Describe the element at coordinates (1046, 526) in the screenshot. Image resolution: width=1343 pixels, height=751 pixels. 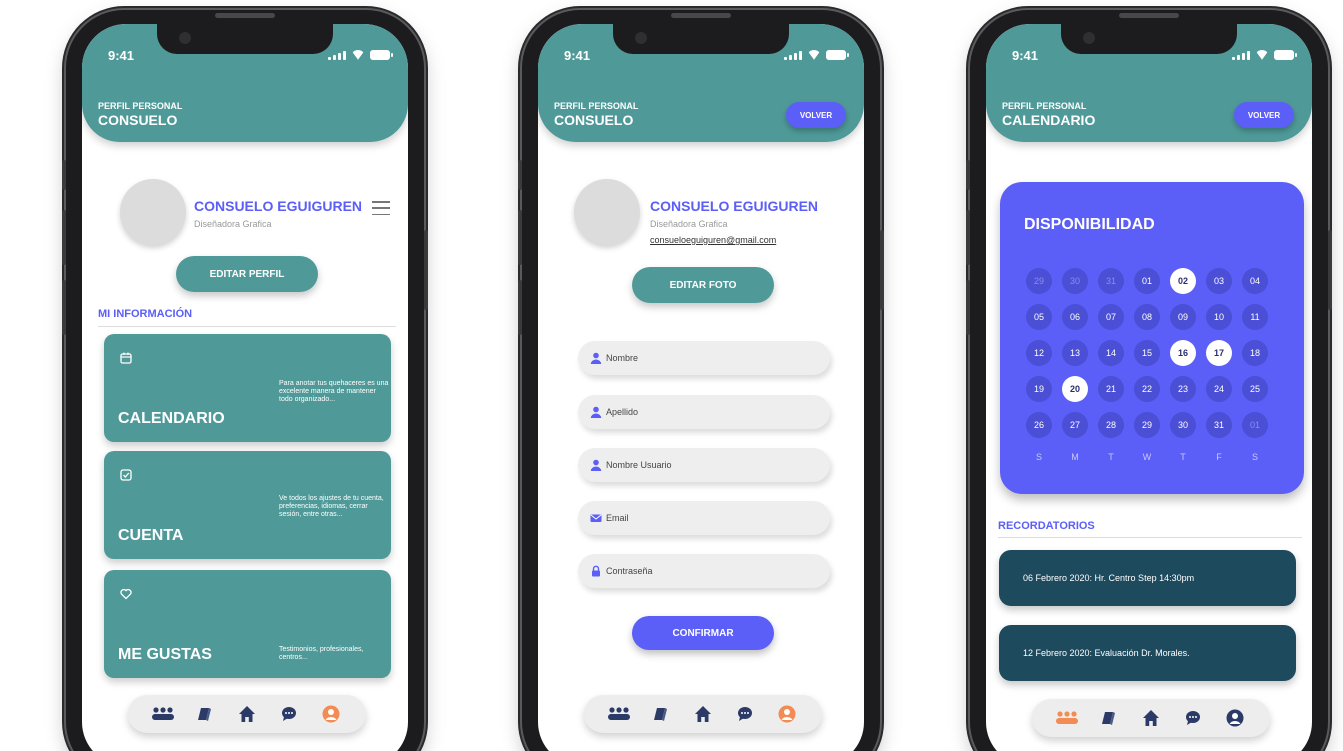
I see `section-title: RECORDATORIOS` at that location.